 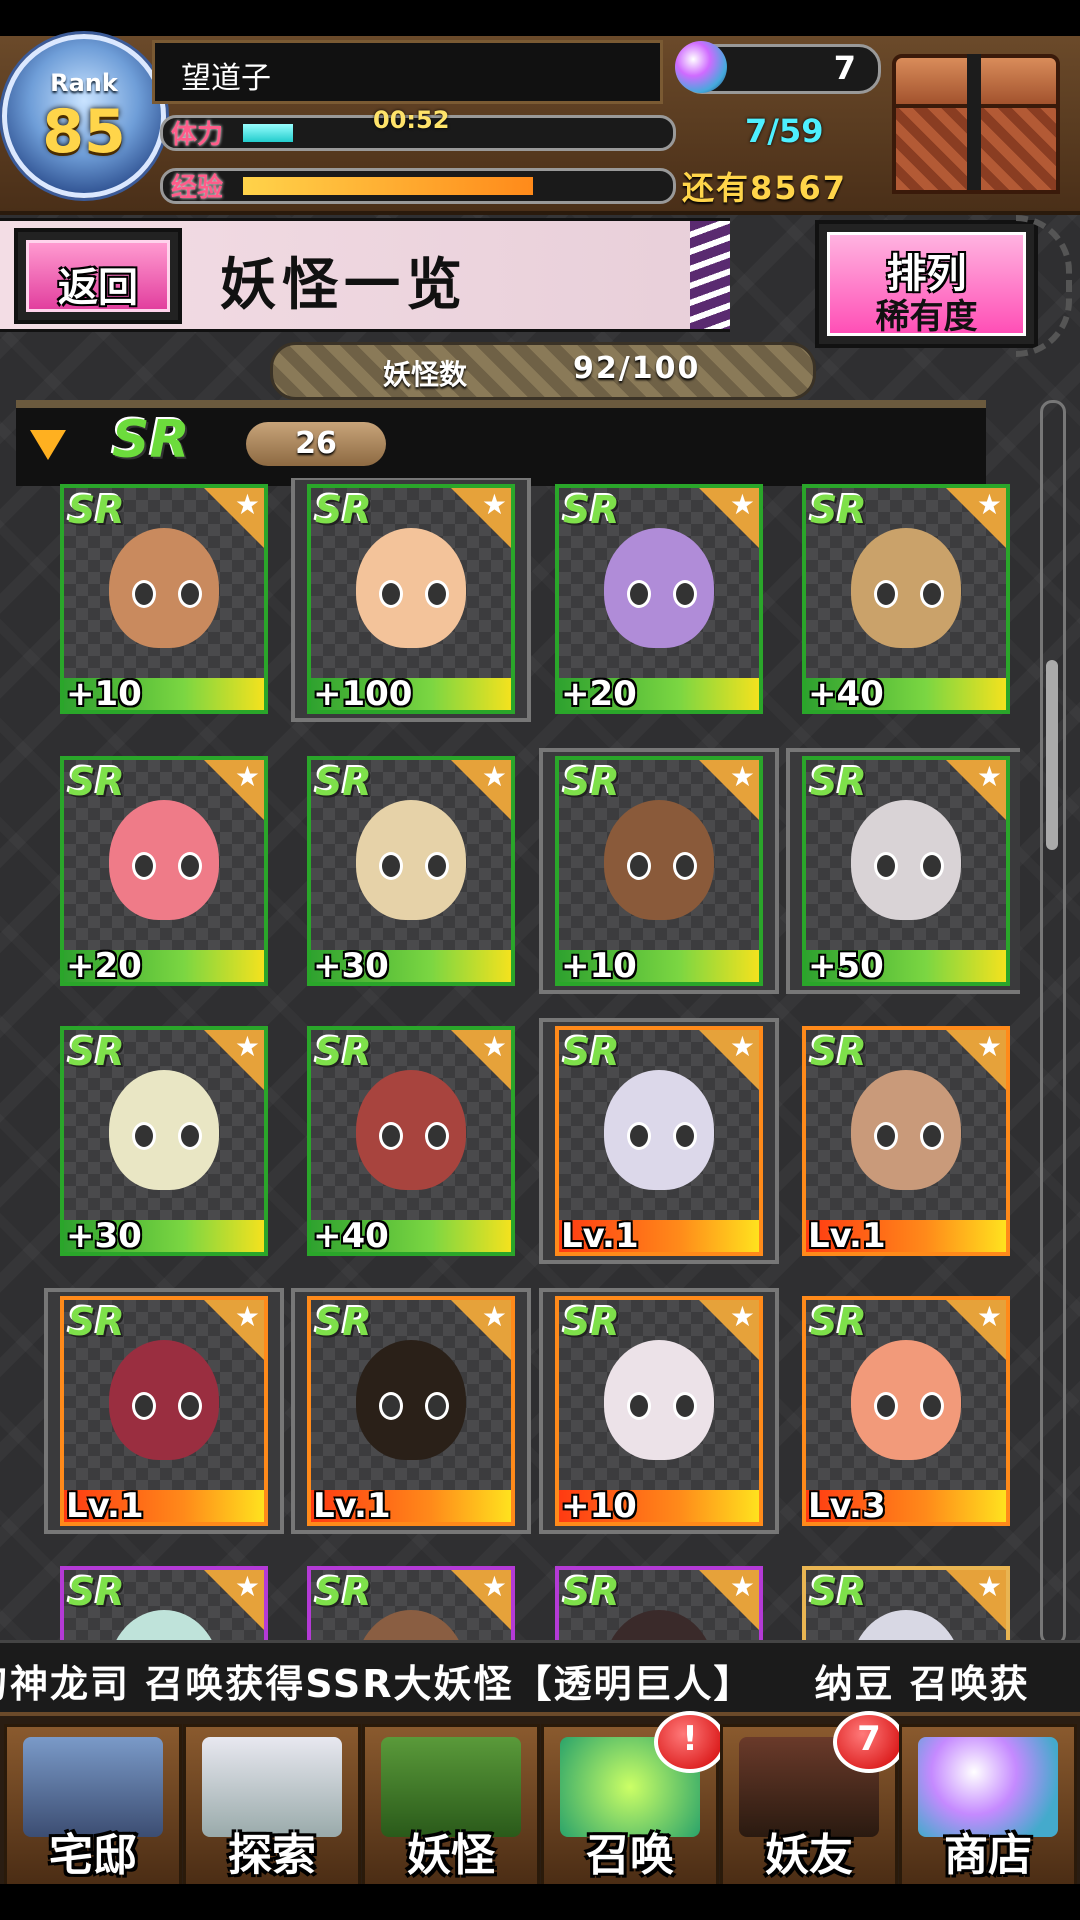 What do you see at coordinates (197, 135) in the screenshot?
I see `stamina-label: 体力` at bounding box center [197, 135].